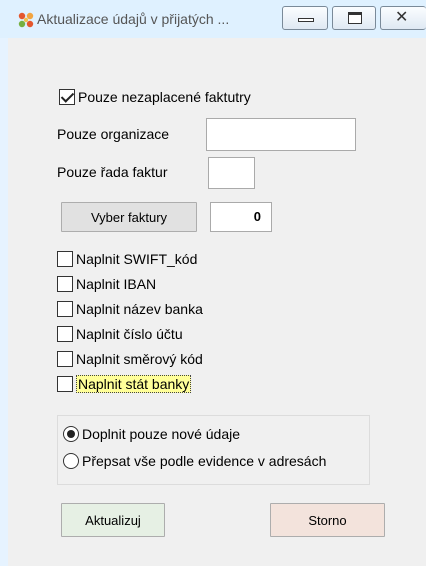  What do you see at coordinates (204, 461) in the screenshot?
I see `mode-overwrite-label: Přepsat vše podle evidence v adresách` at bounding box center [204, 461].